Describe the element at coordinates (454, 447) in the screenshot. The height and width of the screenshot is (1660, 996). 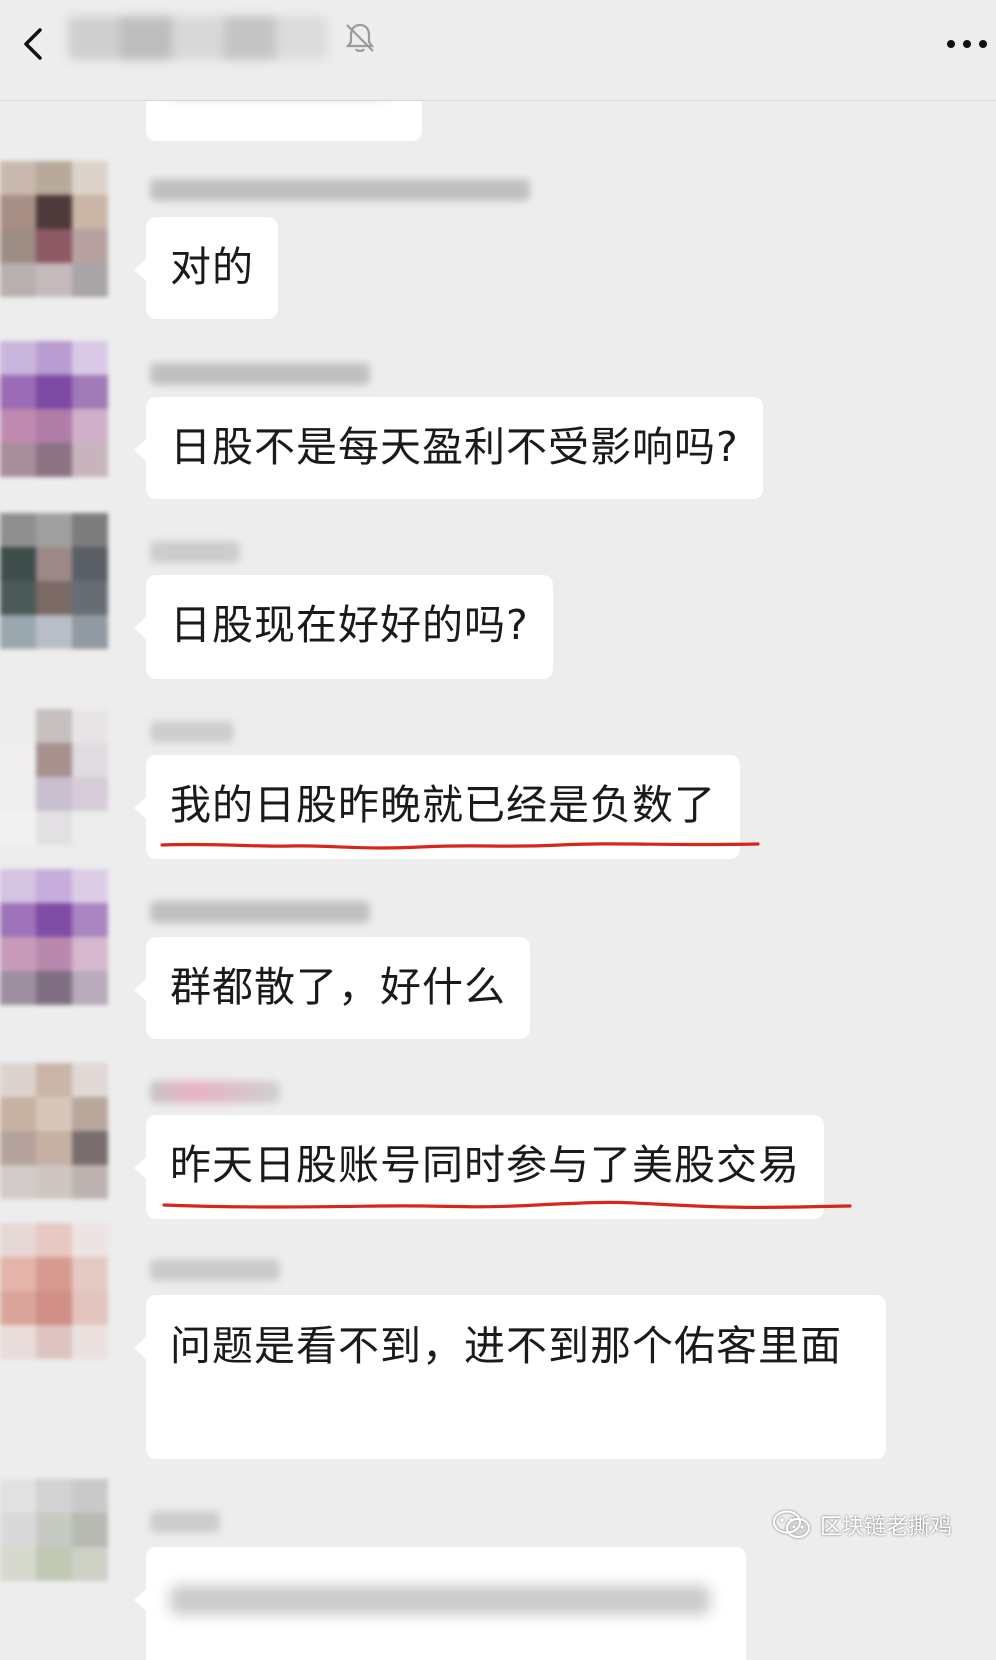
I see `message-text: 日股不是每天盈利不受影响吗?` at that location.